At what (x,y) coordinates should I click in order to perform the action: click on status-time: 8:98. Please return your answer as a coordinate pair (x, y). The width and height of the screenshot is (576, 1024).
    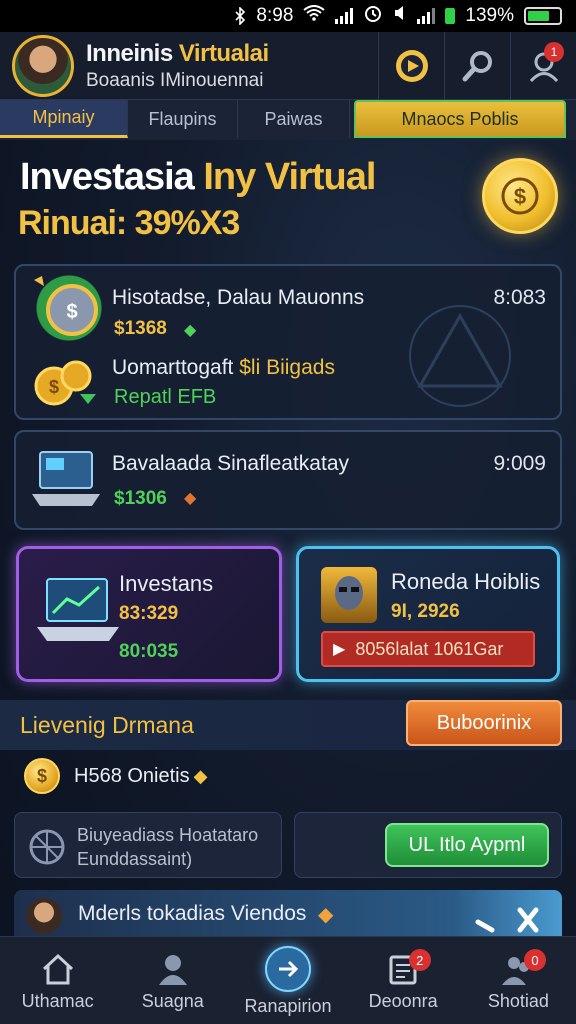
    Looking at the image, I should click on (275, 15).